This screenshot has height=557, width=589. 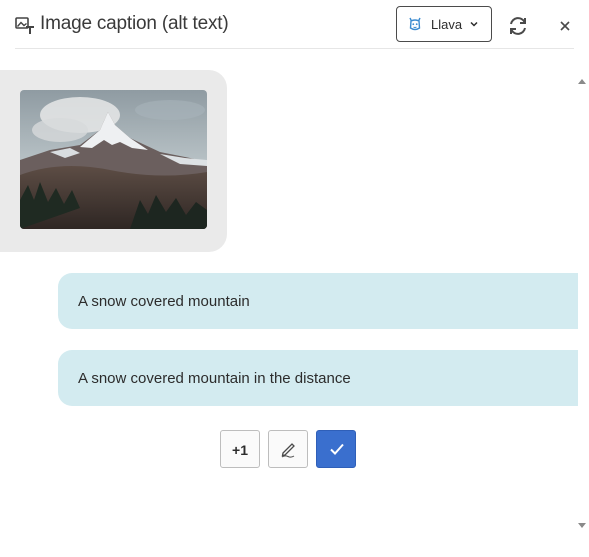 I want to click on model-selector: Llava, so click(x=444, y=24).